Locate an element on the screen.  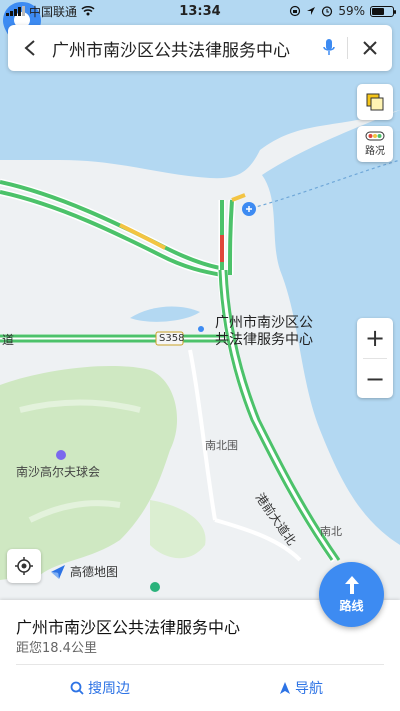
route-button: 路线 is located at coordinates (351, 594).